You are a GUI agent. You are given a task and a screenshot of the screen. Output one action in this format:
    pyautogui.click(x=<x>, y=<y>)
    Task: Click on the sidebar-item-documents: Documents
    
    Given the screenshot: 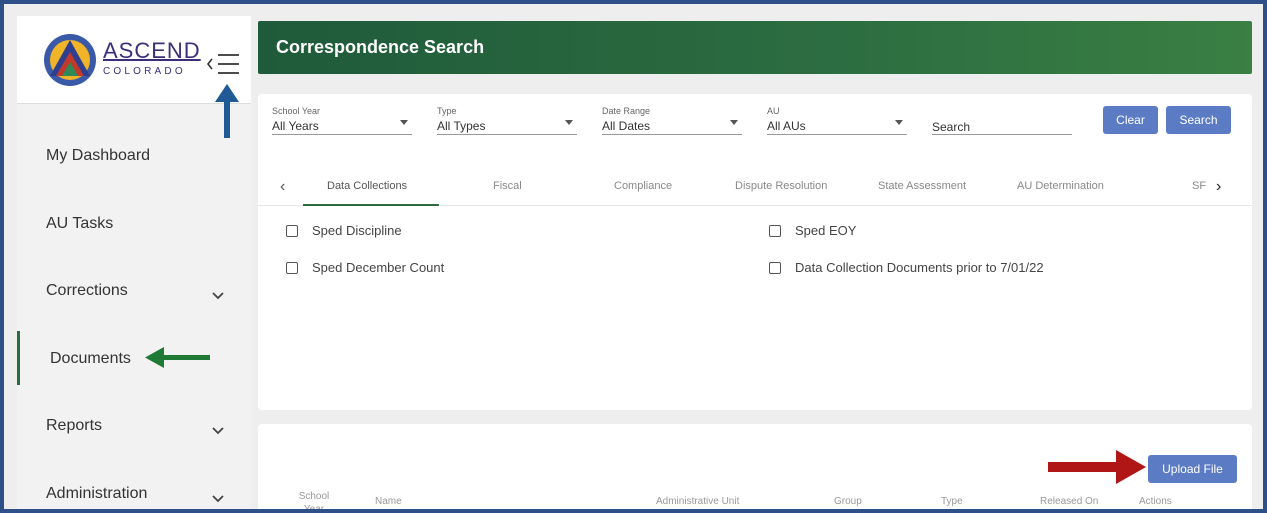 What is the action you would take?
    pyautogui.click(x=90, y=359)
    